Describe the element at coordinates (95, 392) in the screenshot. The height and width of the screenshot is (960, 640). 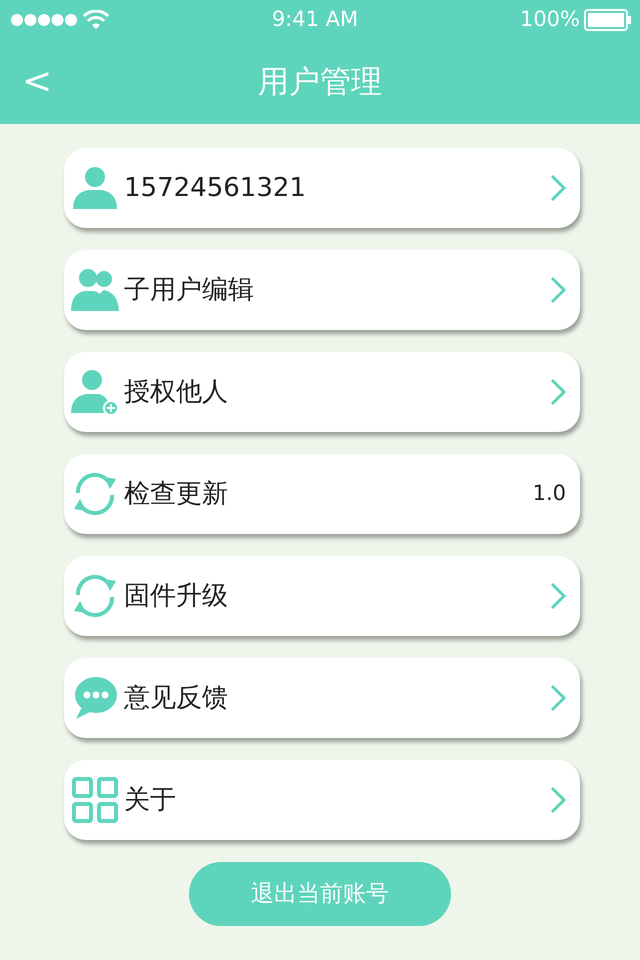
I see `user-add-icon` at that location.